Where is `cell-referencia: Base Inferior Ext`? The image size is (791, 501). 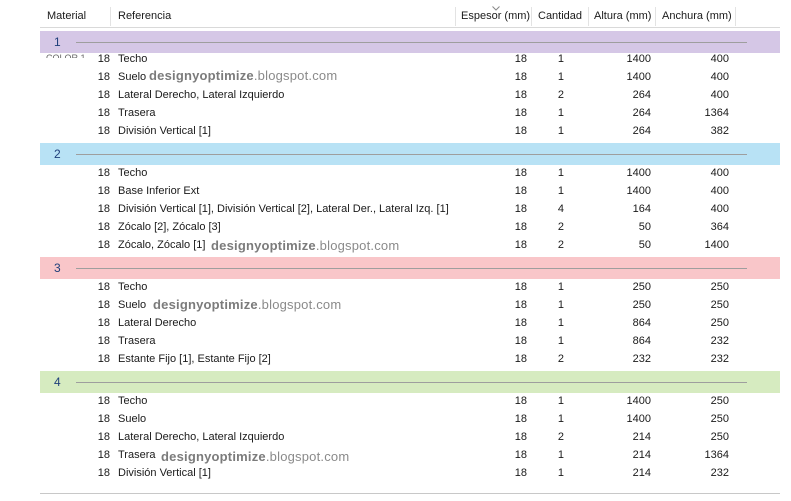 cell-referencia: Base Inferior Ext is located at coordinates (159, 191).